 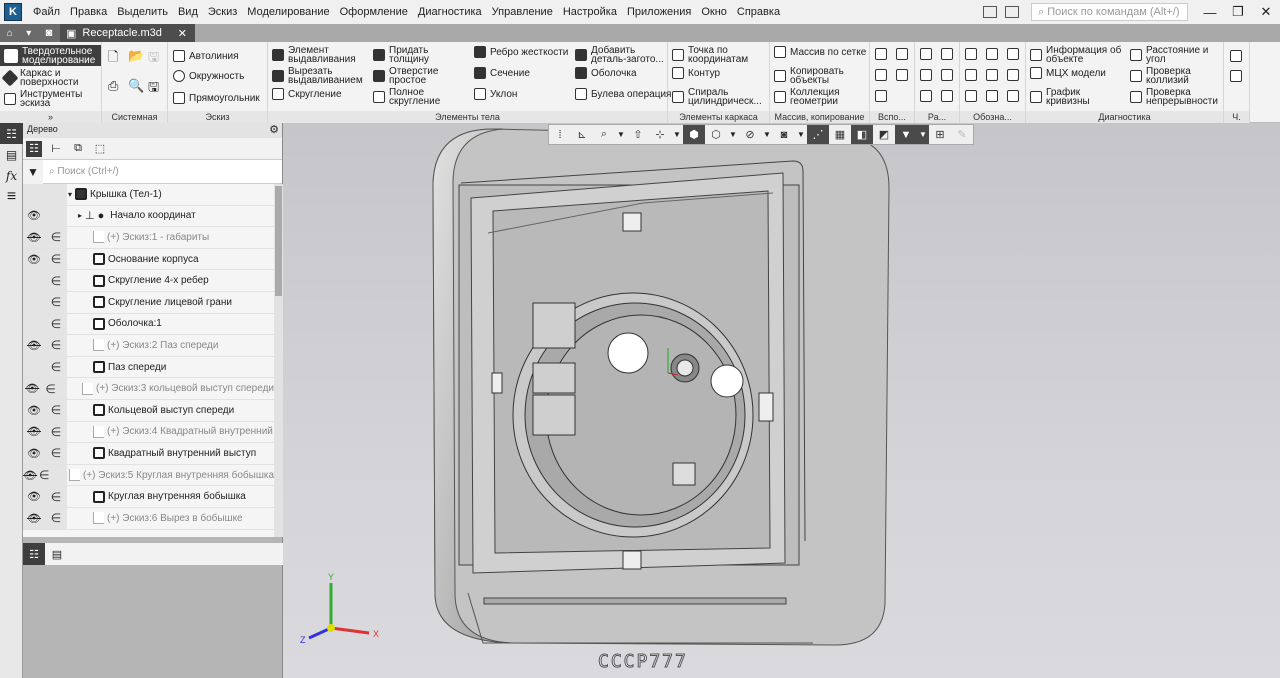 What do you see at coordinates (148, 475) in the screenshot?
I see `tree-row: 👁 ∈ (+) Эскиз:5 Круглая внутренняя бобышка` at bounding box center [148, 475].